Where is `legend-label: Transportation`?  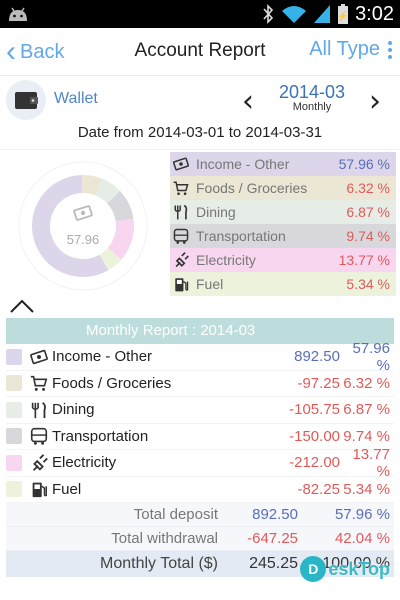
legend-label: Transportation is located at coordinates (241, 236).